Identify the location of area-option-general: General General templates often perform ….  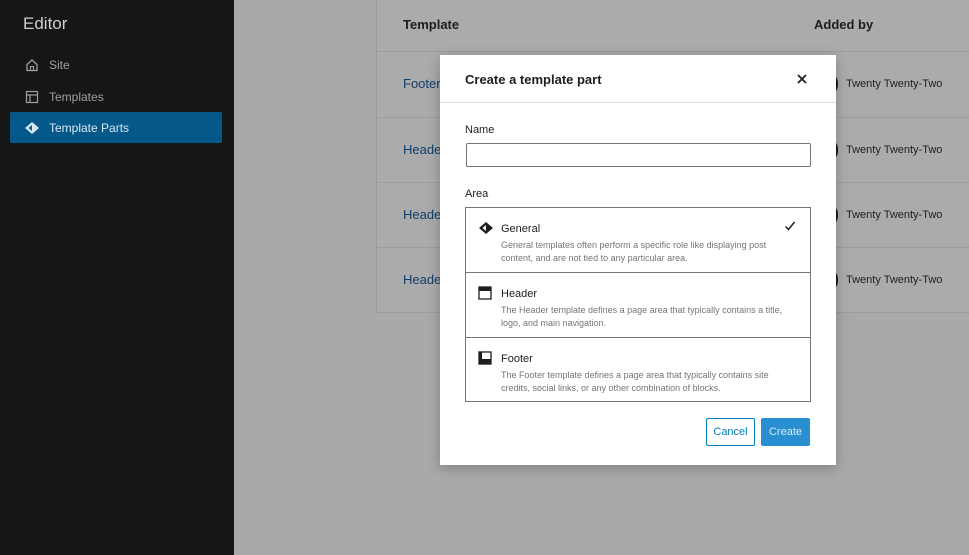
(638, 240).